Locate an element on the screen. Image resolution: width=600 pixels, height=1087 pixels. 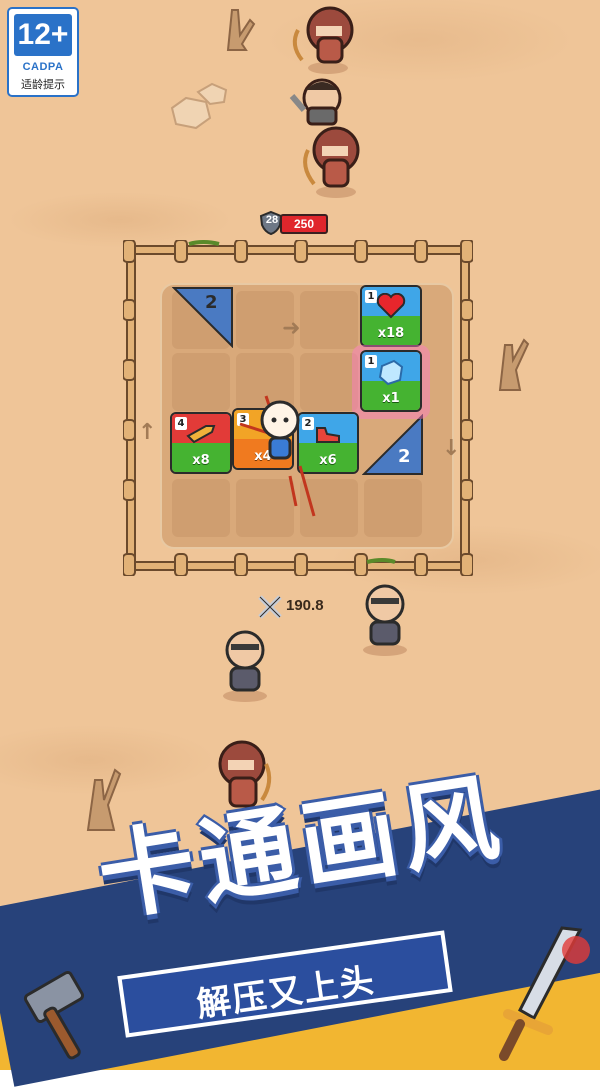
card-count: x8 is located at coordinates (201, 460).